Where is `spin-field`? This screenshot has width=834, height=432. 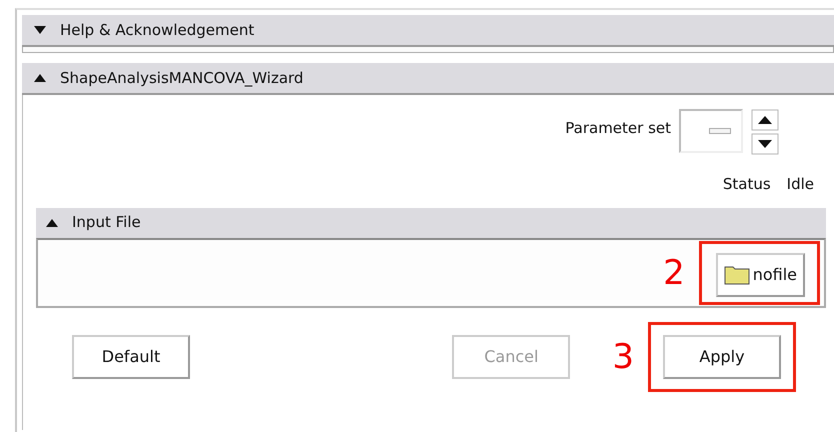 spin-field is located at coordinates (711, 131).